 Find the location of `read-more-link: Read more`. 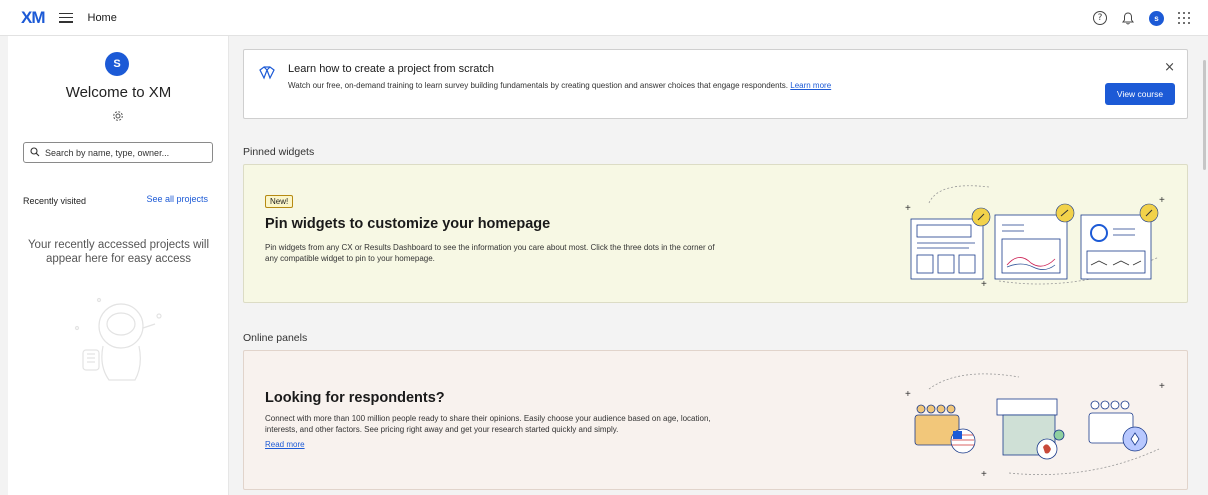

read-more-link: Read more is located at coordinates (285, 444).